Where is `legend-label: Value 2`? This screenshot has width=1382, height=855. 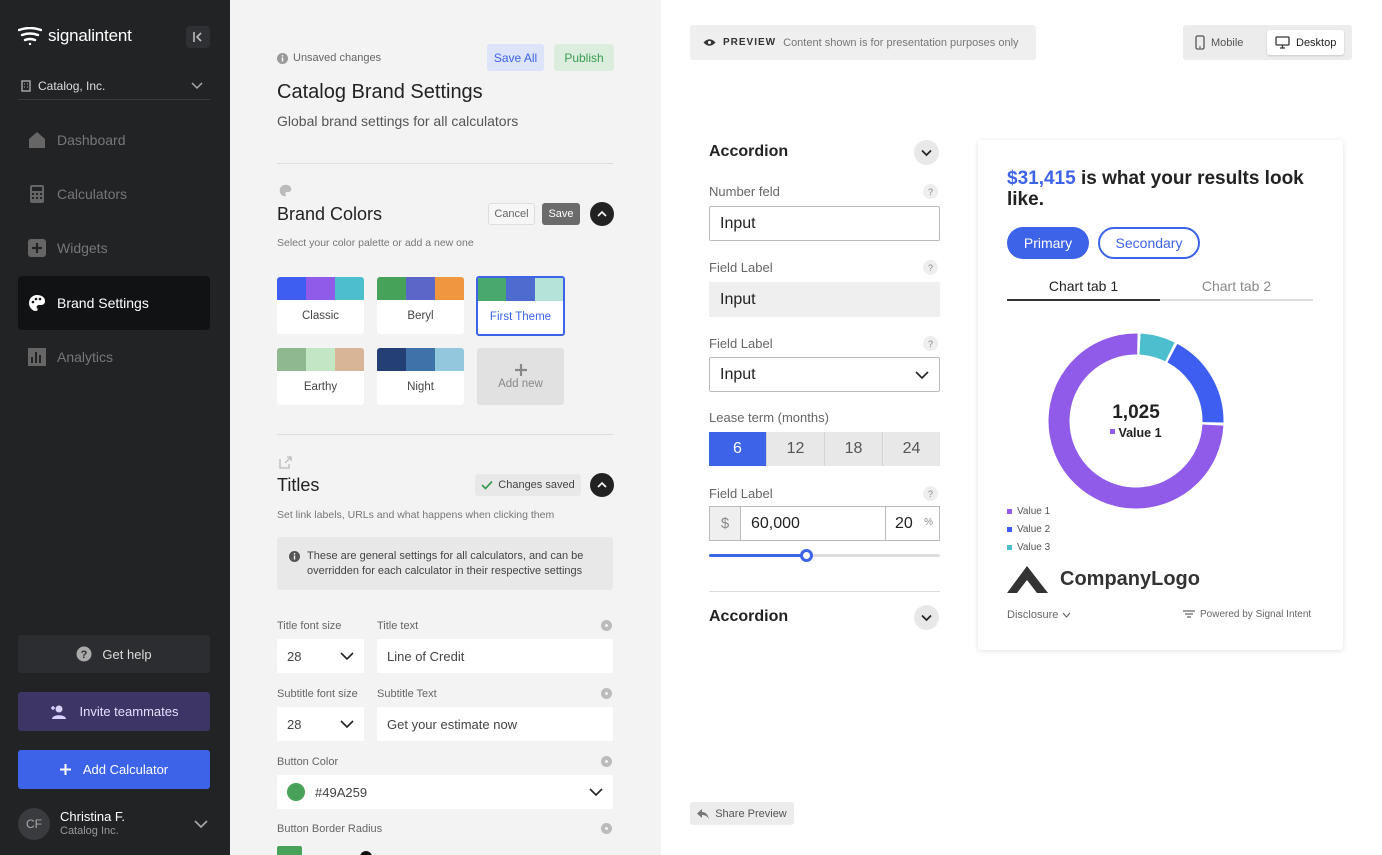 legend-label: Value 2 is located at coordinates (1034, 529).